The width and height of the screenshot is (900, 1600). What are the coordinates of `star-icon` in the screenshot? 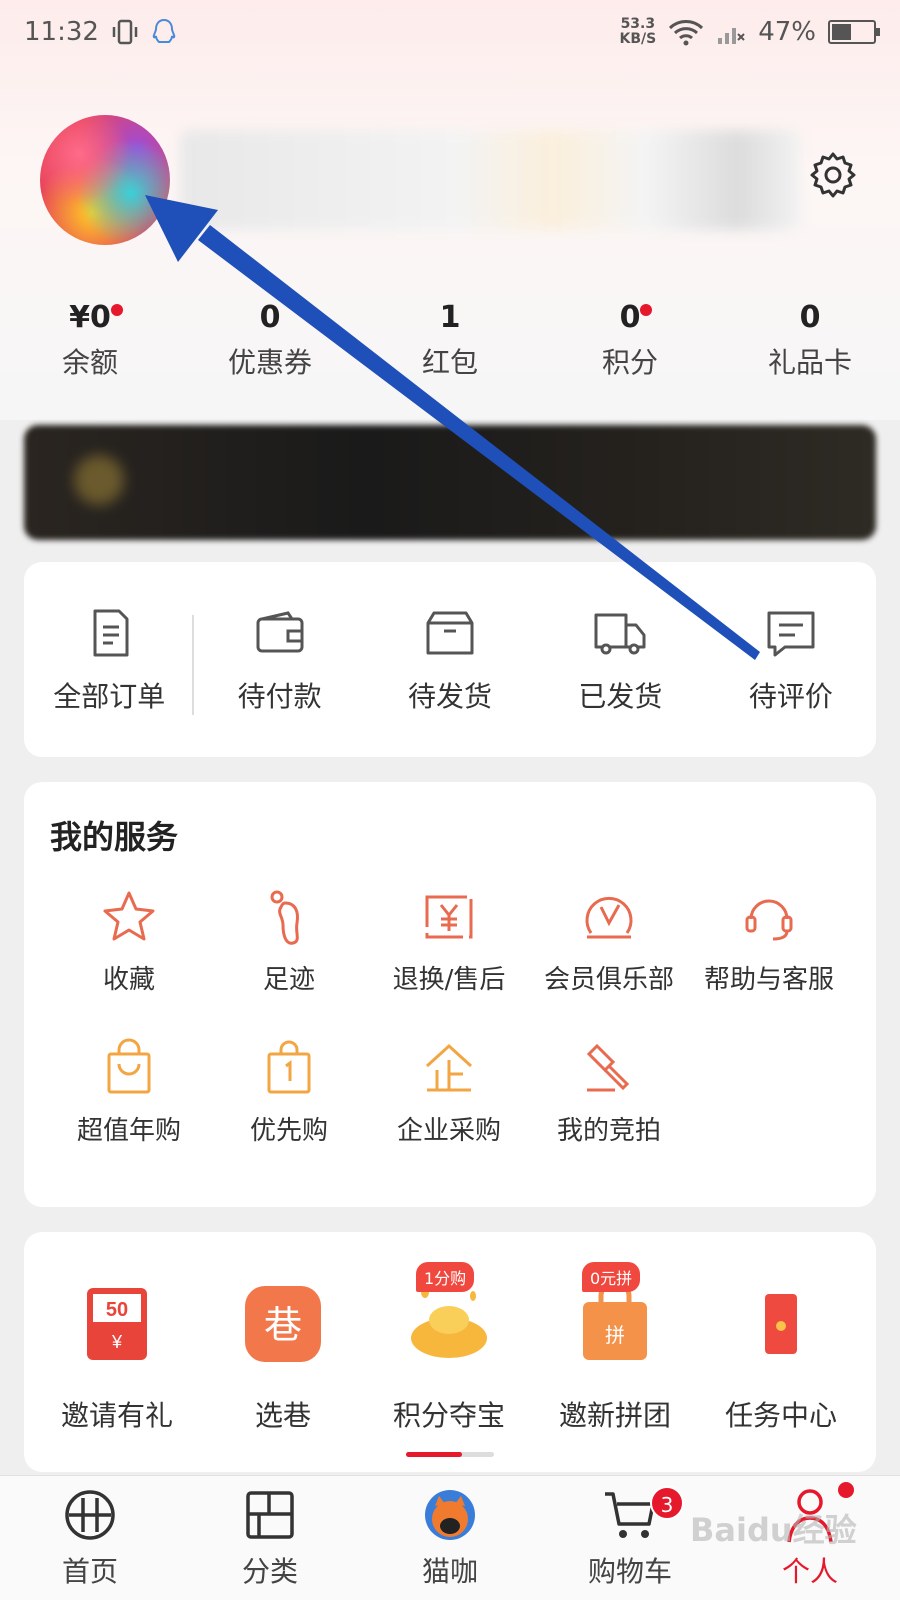 It's located at (129, 916).